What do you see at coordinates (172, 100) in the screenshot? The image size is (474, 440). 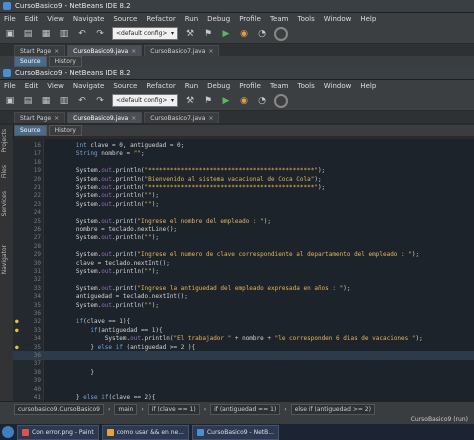 I see `chevron-down-icon: ▾` at bounding box center [172, 100].